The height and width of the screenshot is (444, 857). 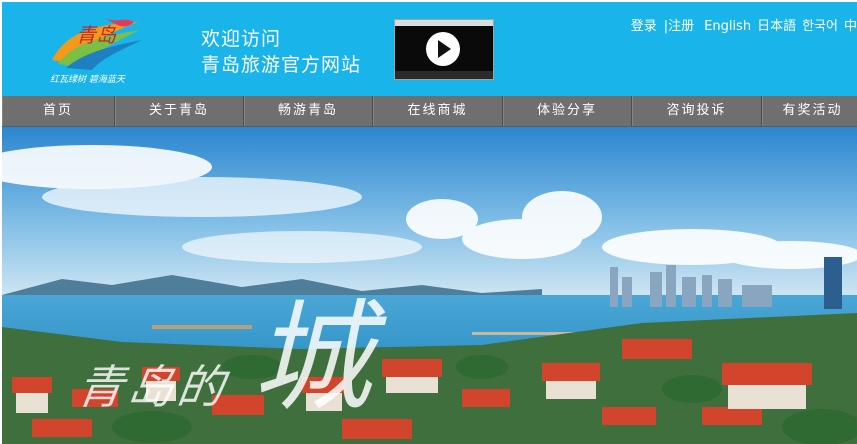 I want to click on video-title-bar, so click(x=444, y=23).